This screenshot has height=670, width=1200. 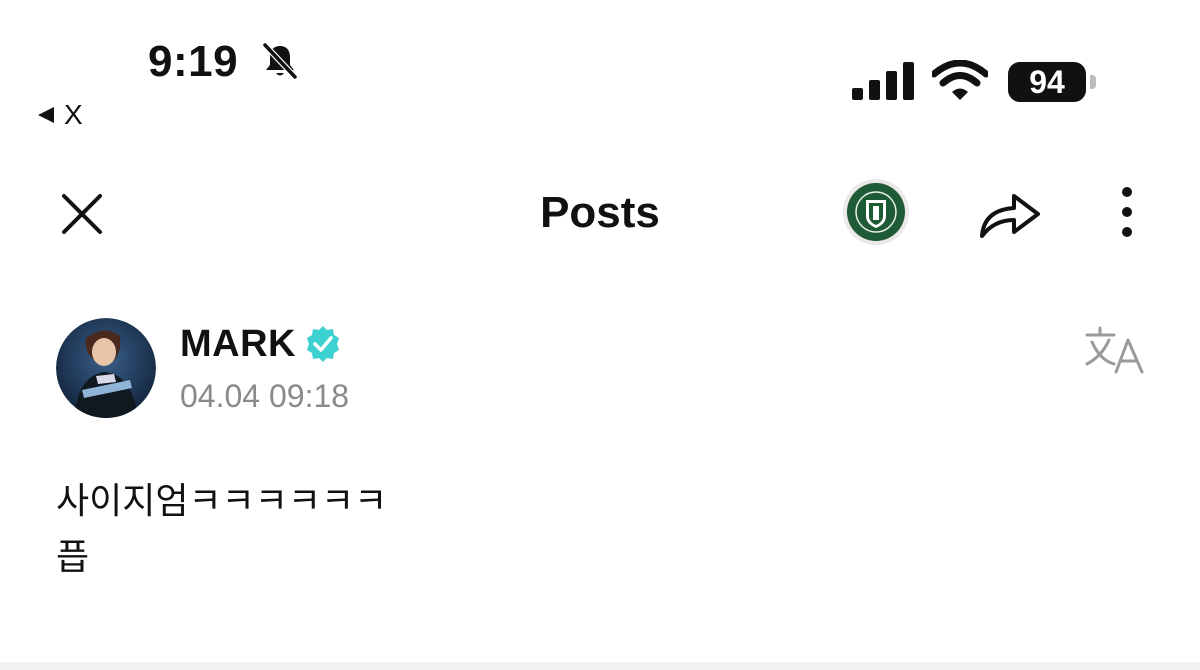 What do you see at coordinates (221, 530) in the screenshot?
I see `post-body: 사이지엄ㅋㅋㅋㅋㅋㅋ 픕` at bounding box center [221, 530].